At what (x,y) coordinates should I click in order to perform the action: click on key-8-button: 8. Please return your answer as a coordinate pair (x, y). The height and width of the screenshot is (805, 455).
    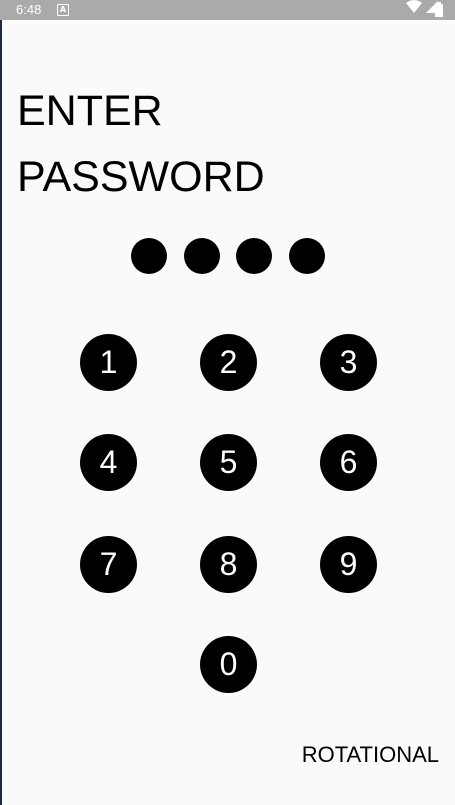
    Looking at the image, I should click on (228, 564).